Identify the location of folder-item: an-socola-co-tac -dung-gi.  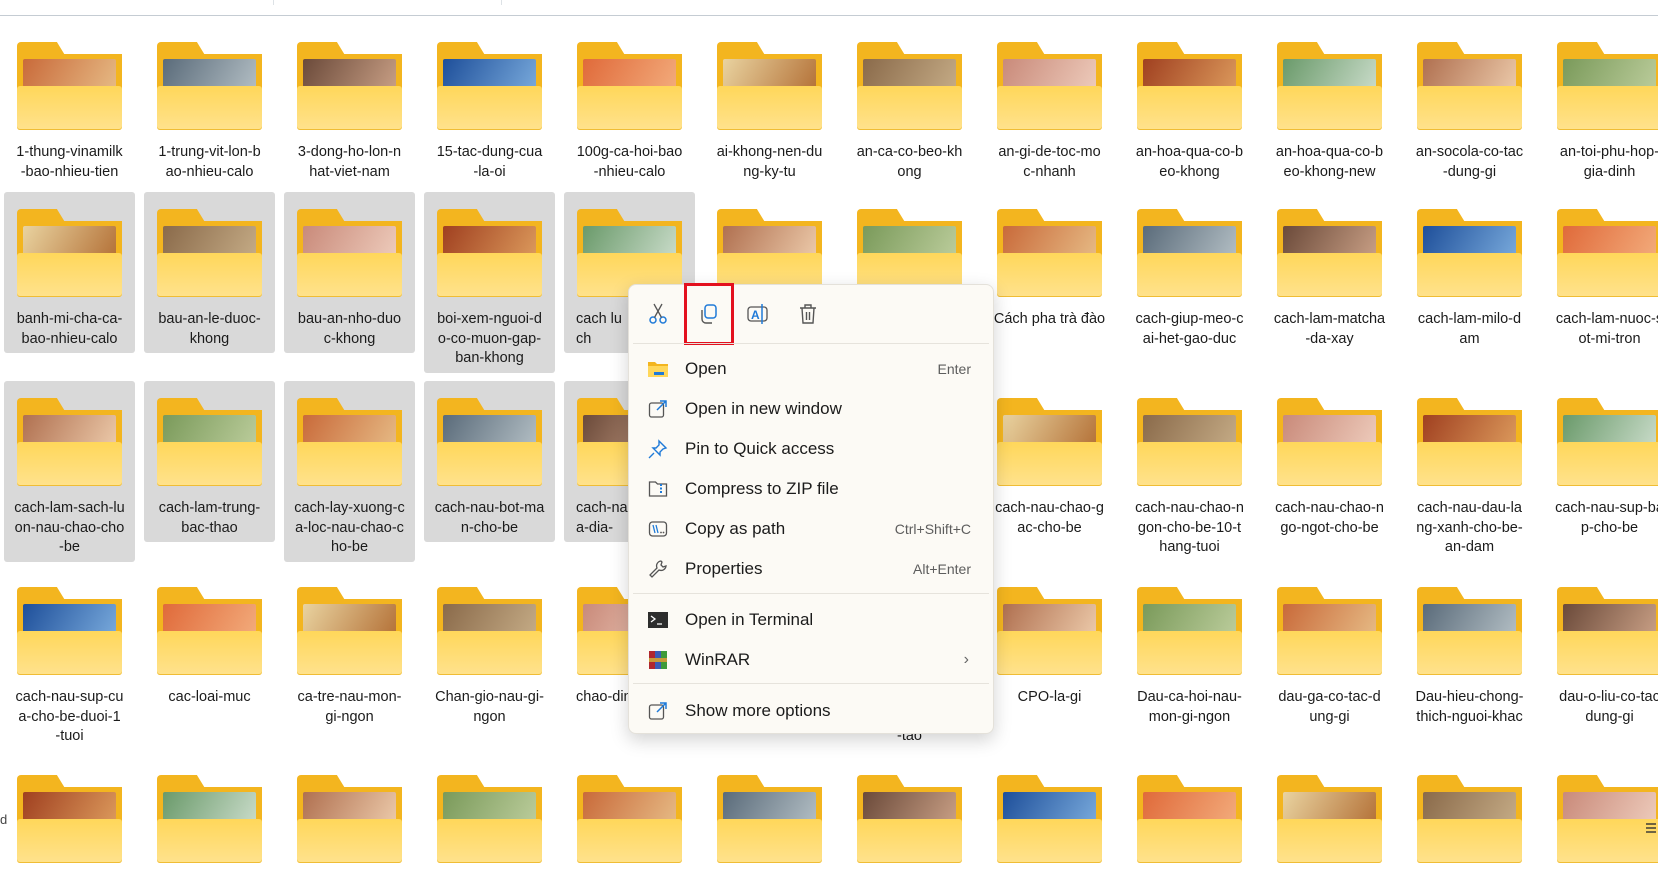
(1469, 105).